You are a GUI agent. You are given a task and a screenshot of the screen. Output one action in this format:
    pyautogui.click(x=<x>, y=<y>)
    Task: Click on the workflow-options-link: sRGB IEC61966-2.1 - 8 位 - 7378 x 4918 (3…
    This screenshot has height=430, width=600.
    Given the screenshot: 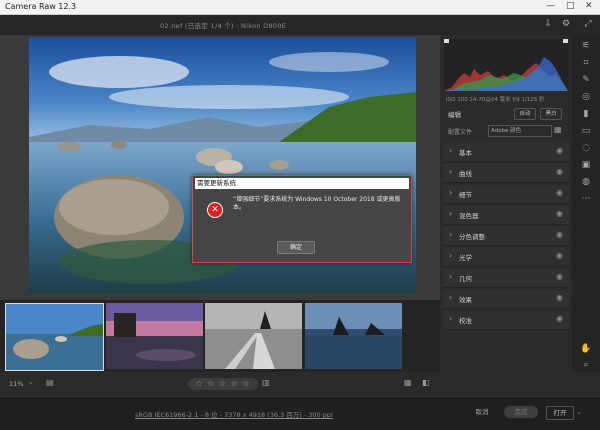 What is the action you would take?
    pyautogui.click(x=234, y=414)
    